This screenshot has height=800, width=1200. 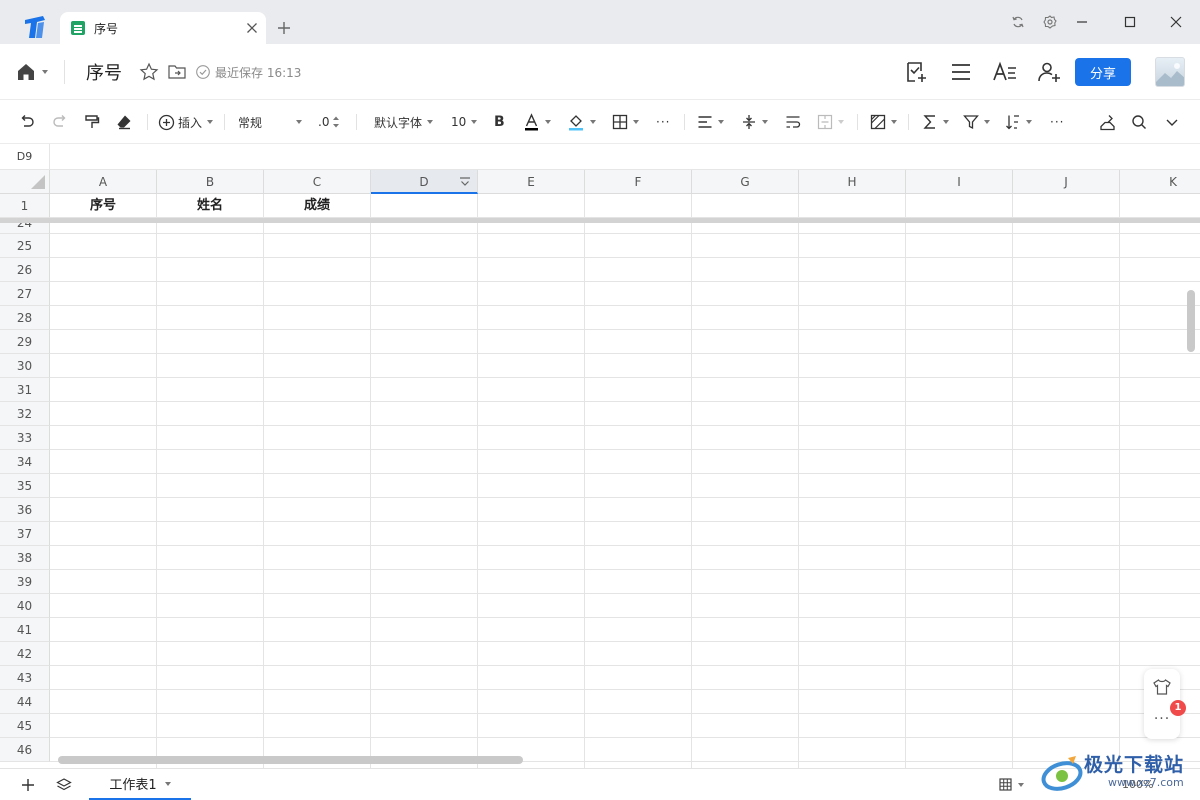 I want to click on cell-c1: 成绩, so click(x=317, y=206).